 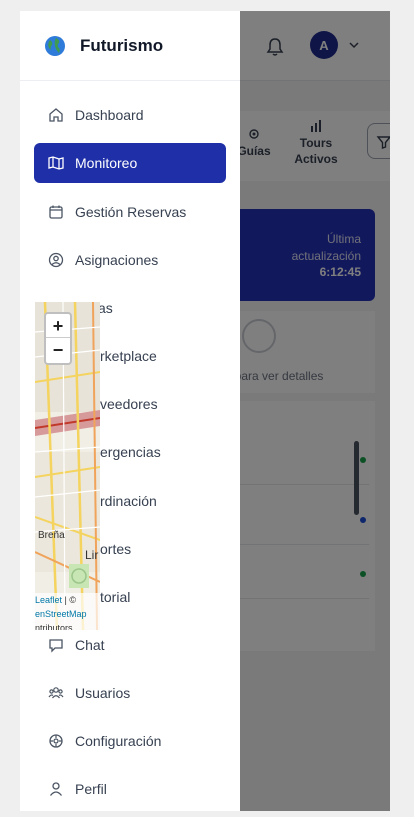 What do you see at coordinates (115, 597) in the screenshot?
I see `sidebar-item-label: torial` at bounding box center [115, 597].